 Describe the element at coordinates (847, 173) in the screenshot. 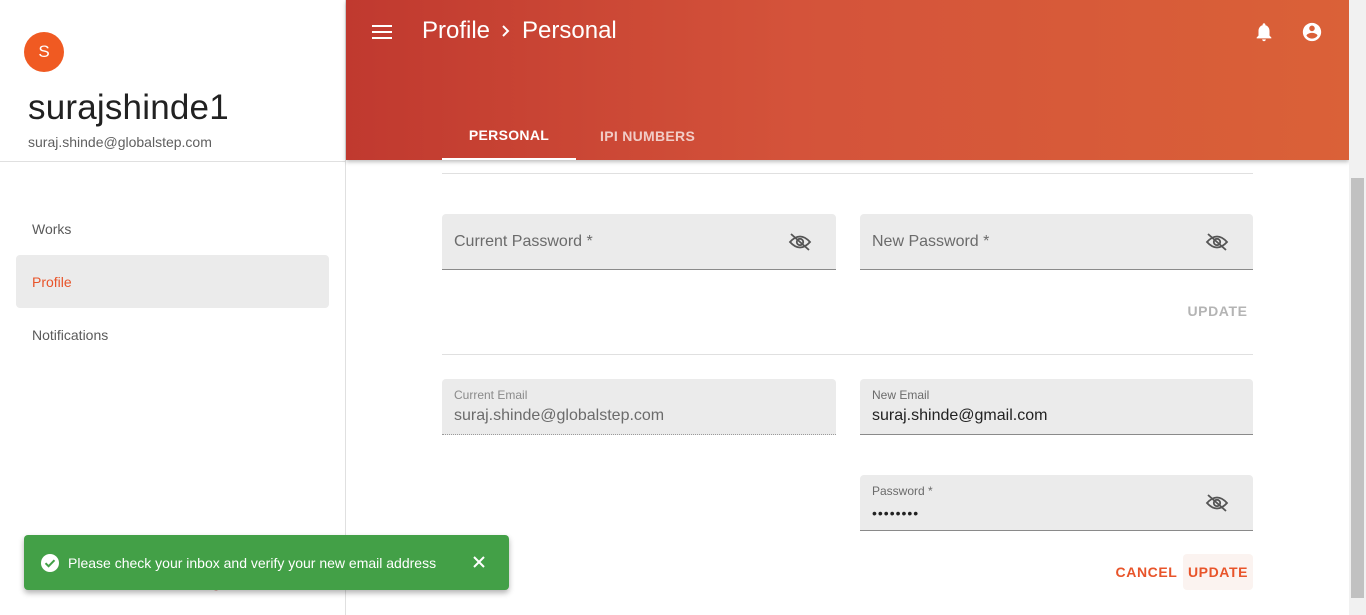

I see `section-divider-top` at that location.